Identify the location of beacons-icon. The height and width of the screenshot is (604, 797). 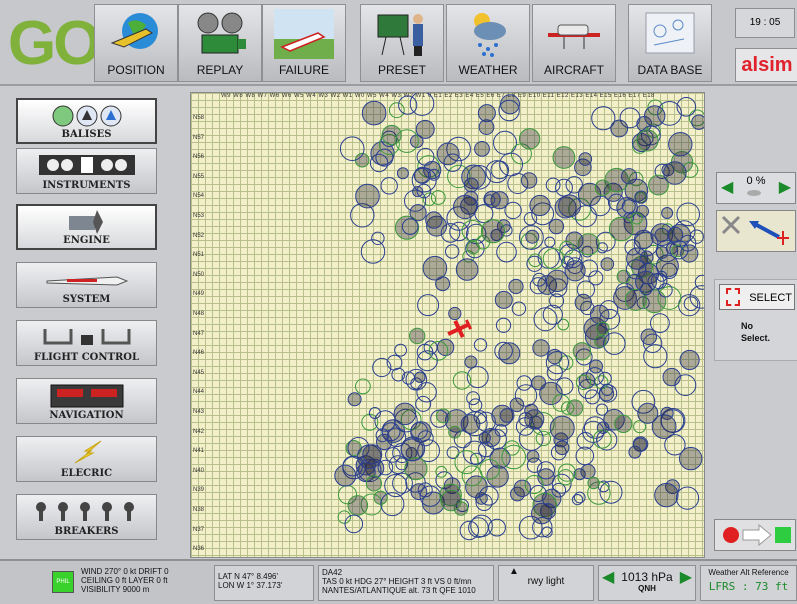
(86, 116).